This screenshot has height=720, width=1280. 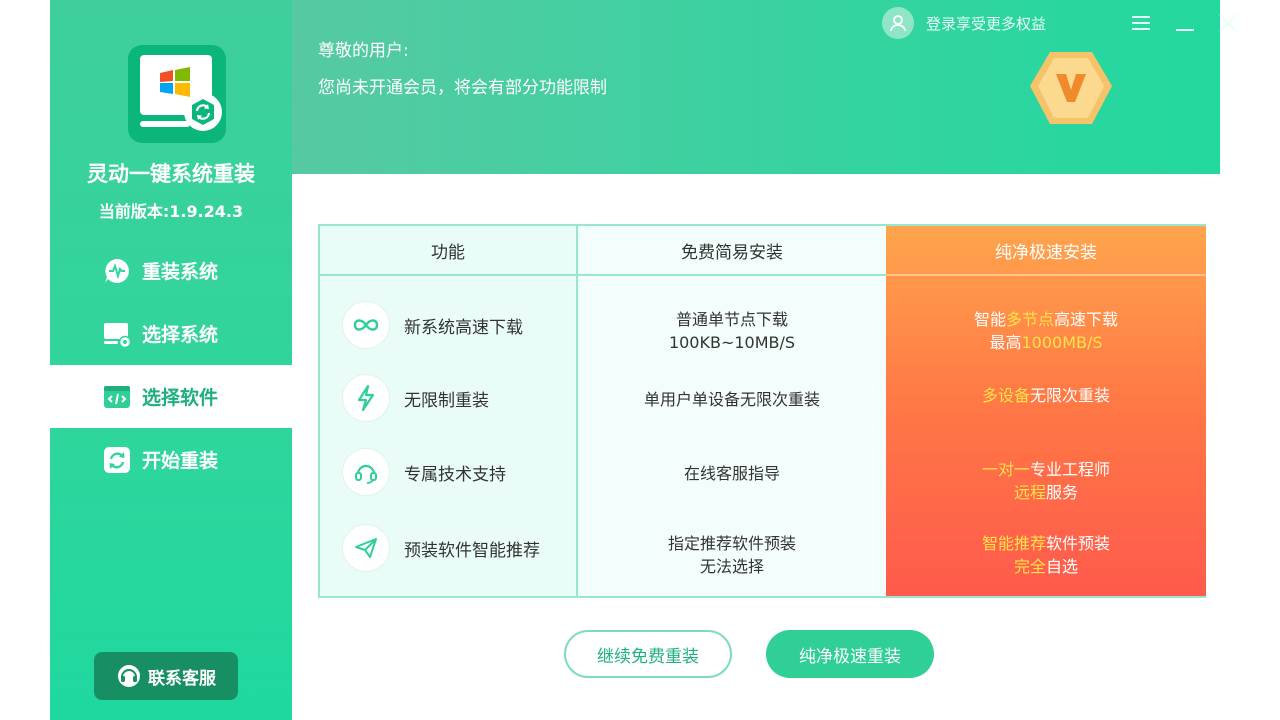 I want to click on close-button, so click(x=1228, y=23).